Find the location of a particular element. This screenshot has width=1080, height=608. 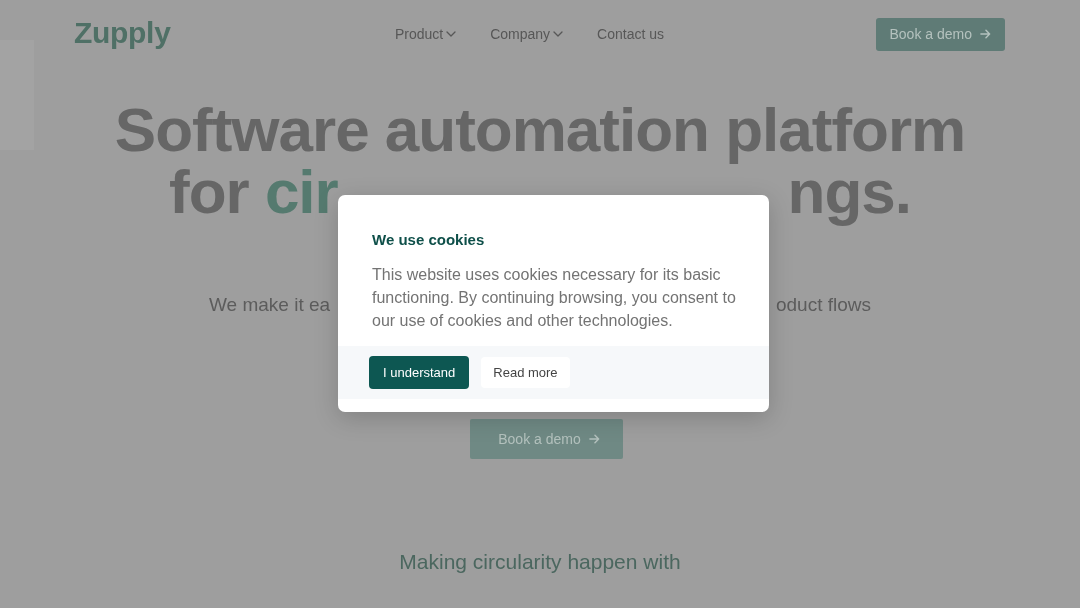

nav-link: Product is located at coordinates (425, 34).